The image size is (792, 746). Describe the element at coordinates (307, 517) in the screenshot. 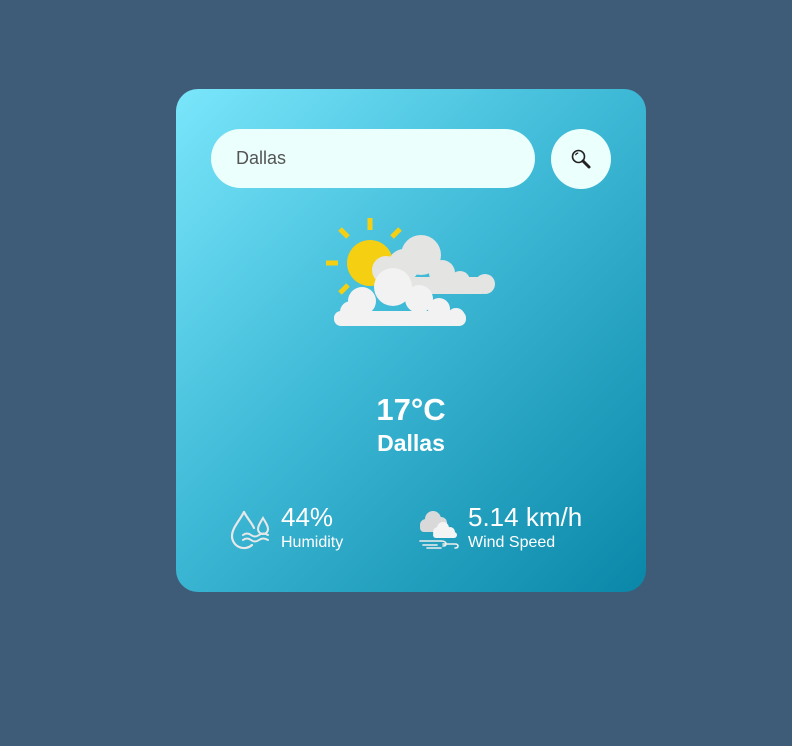

I see `humidity-value: 44%` at that location.